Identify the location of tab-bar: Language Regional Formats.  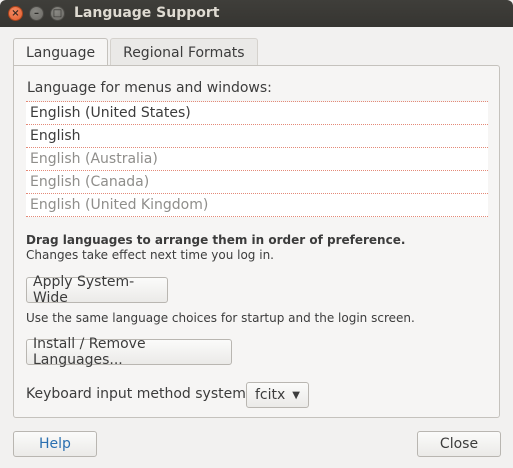
(136, 52).